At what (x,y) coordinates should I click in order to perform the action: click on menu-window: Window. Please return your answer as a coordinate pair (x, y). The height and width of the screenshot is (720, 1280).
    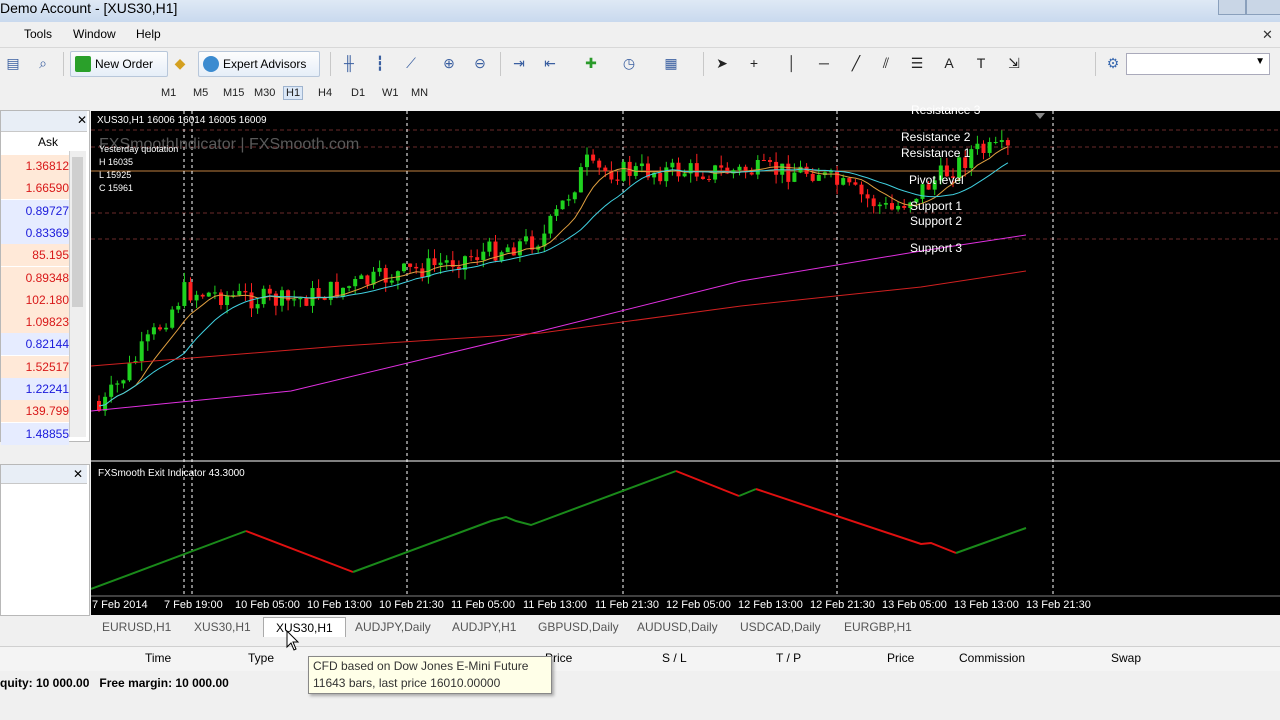
    Looking at the image, I should click on (94, 34).